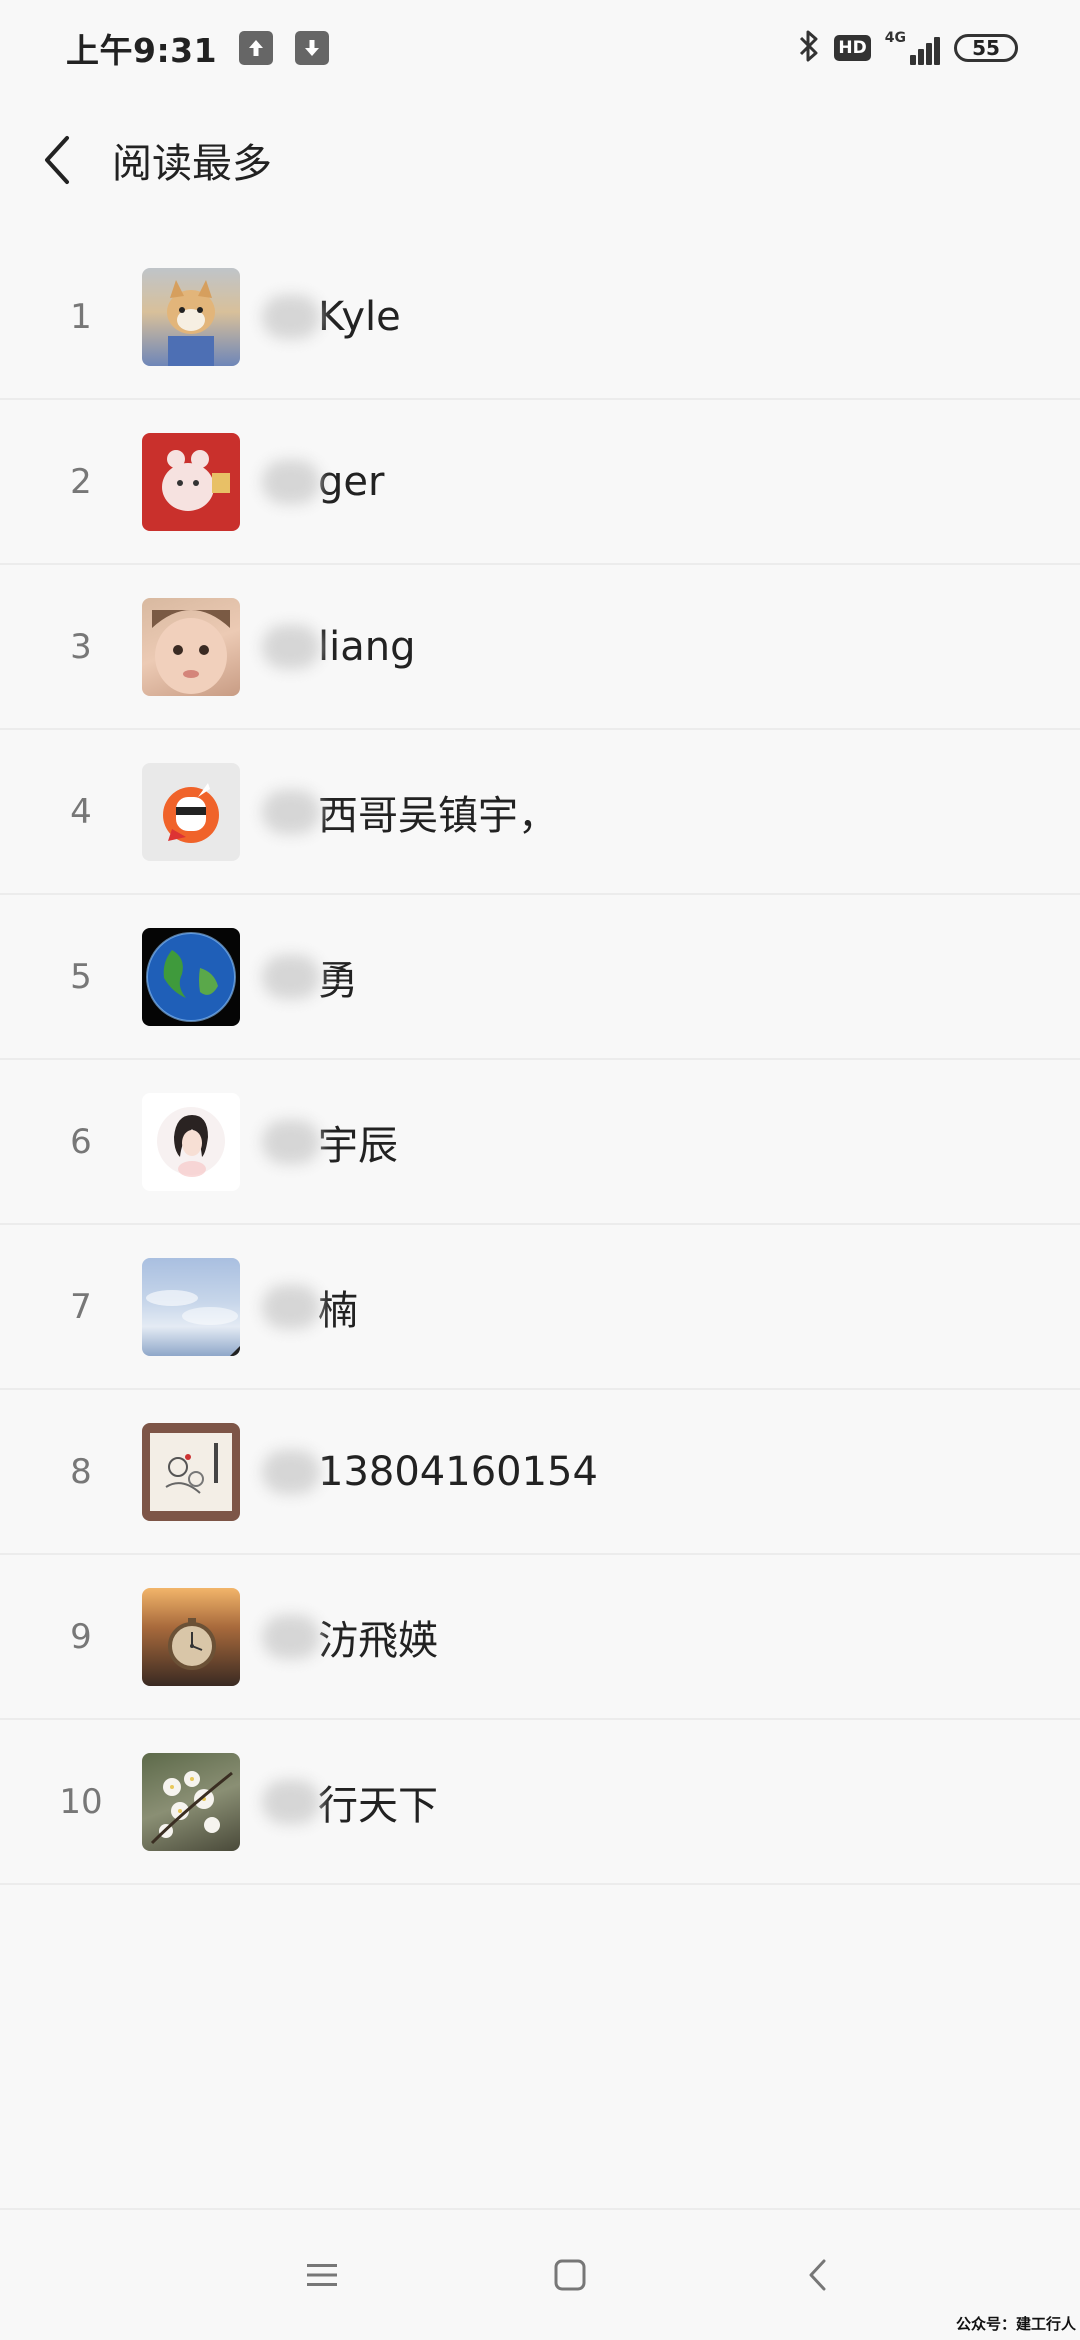  Describe the element at coordinates (540, 1637) in the screenshot. I see `list-item: 9 汸飛媖` at that location.